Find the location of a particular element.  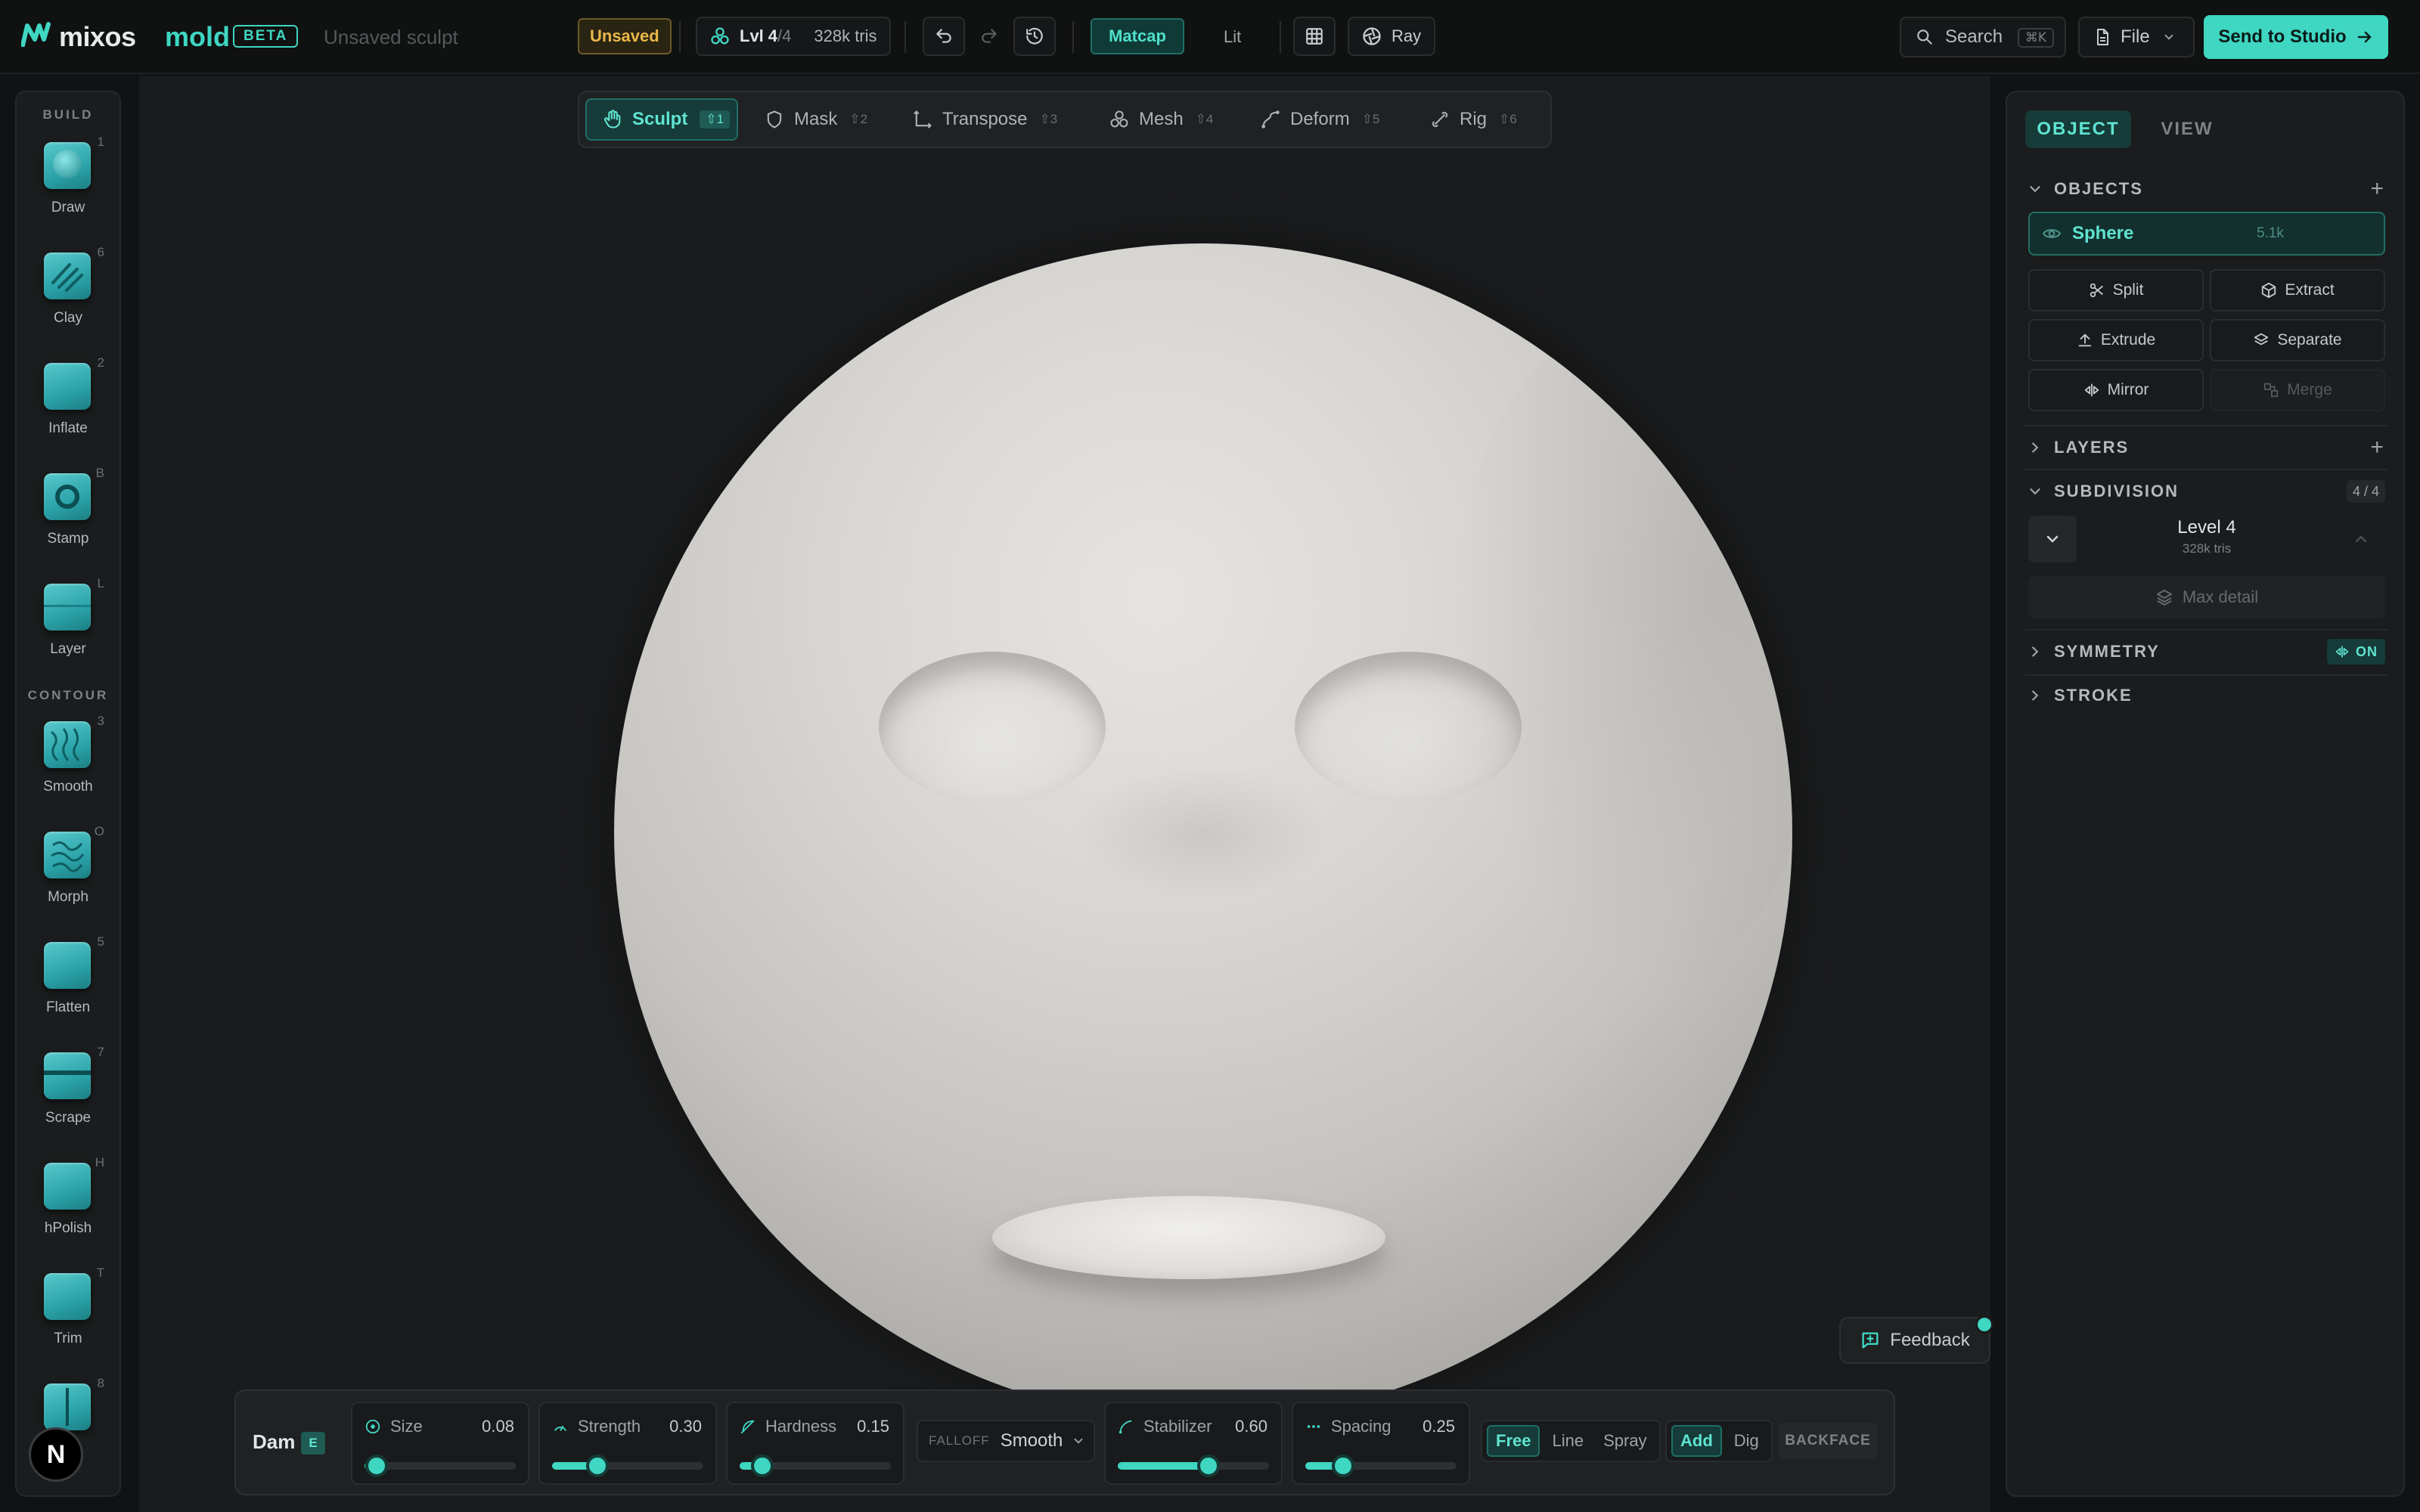

hardness-track is located at coordinates (815, 1466).